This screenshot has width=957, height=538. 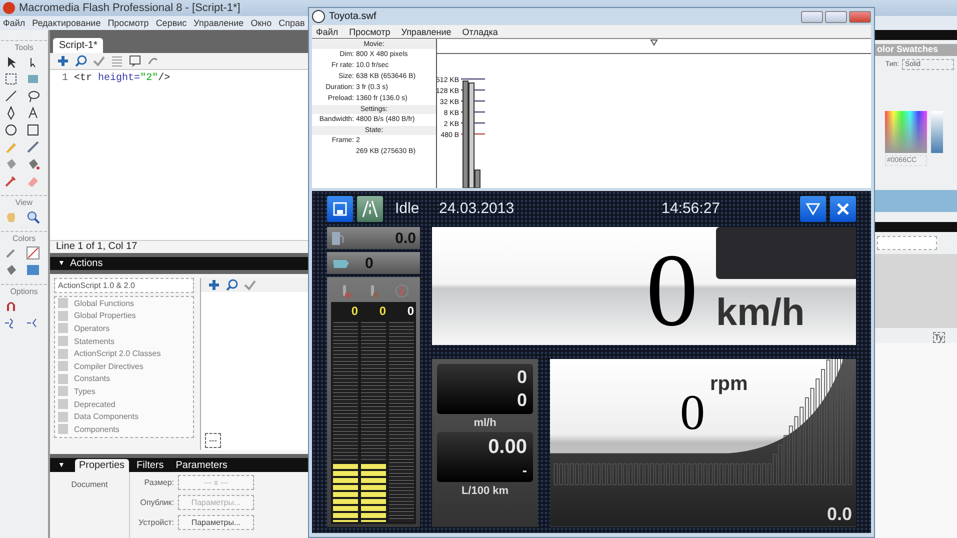 What do you see at coordinates (11, 181) in the screenshot?
I see `dropper-icon` at bounding box center [11, 181].